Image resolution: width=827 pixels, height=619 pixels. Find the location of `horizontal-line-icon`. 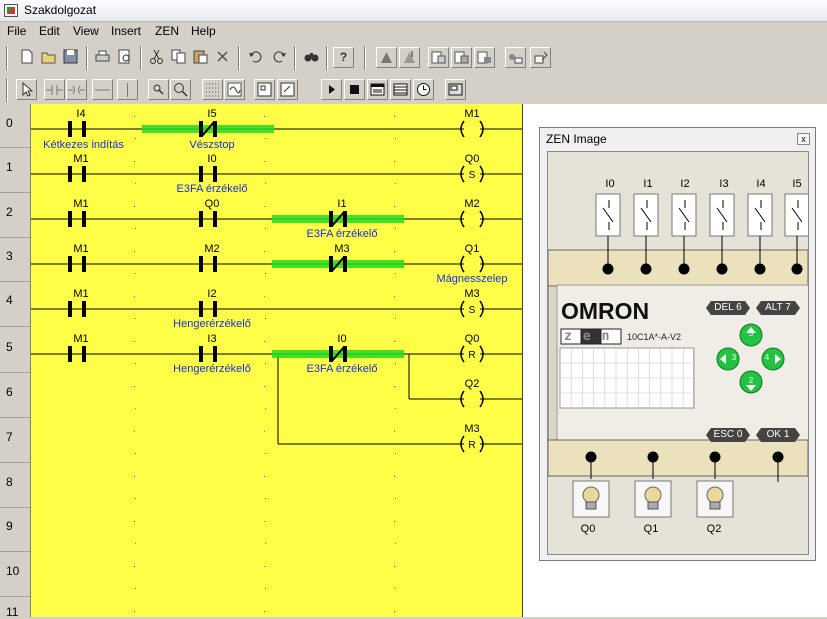

horizontal-line-icon is located at coordinates (102, 89).